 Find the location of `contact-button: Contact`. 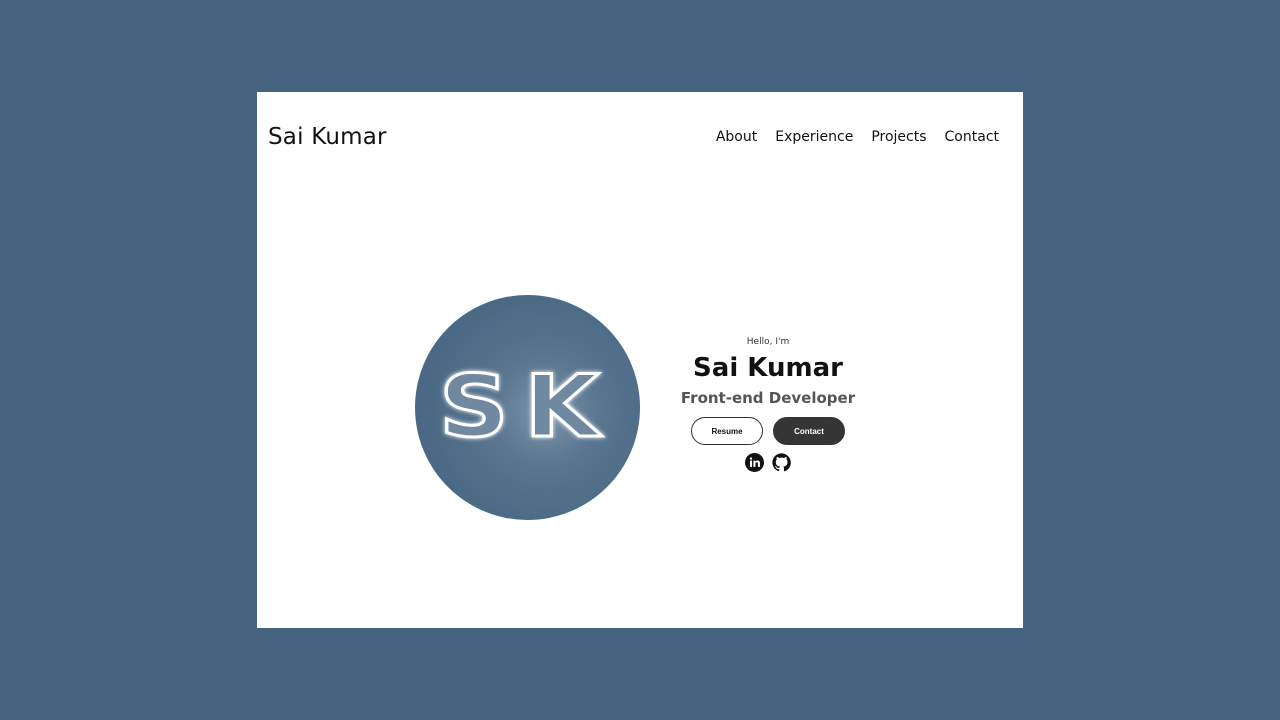

contact-button: Contact is located at coordinates (809, 431).